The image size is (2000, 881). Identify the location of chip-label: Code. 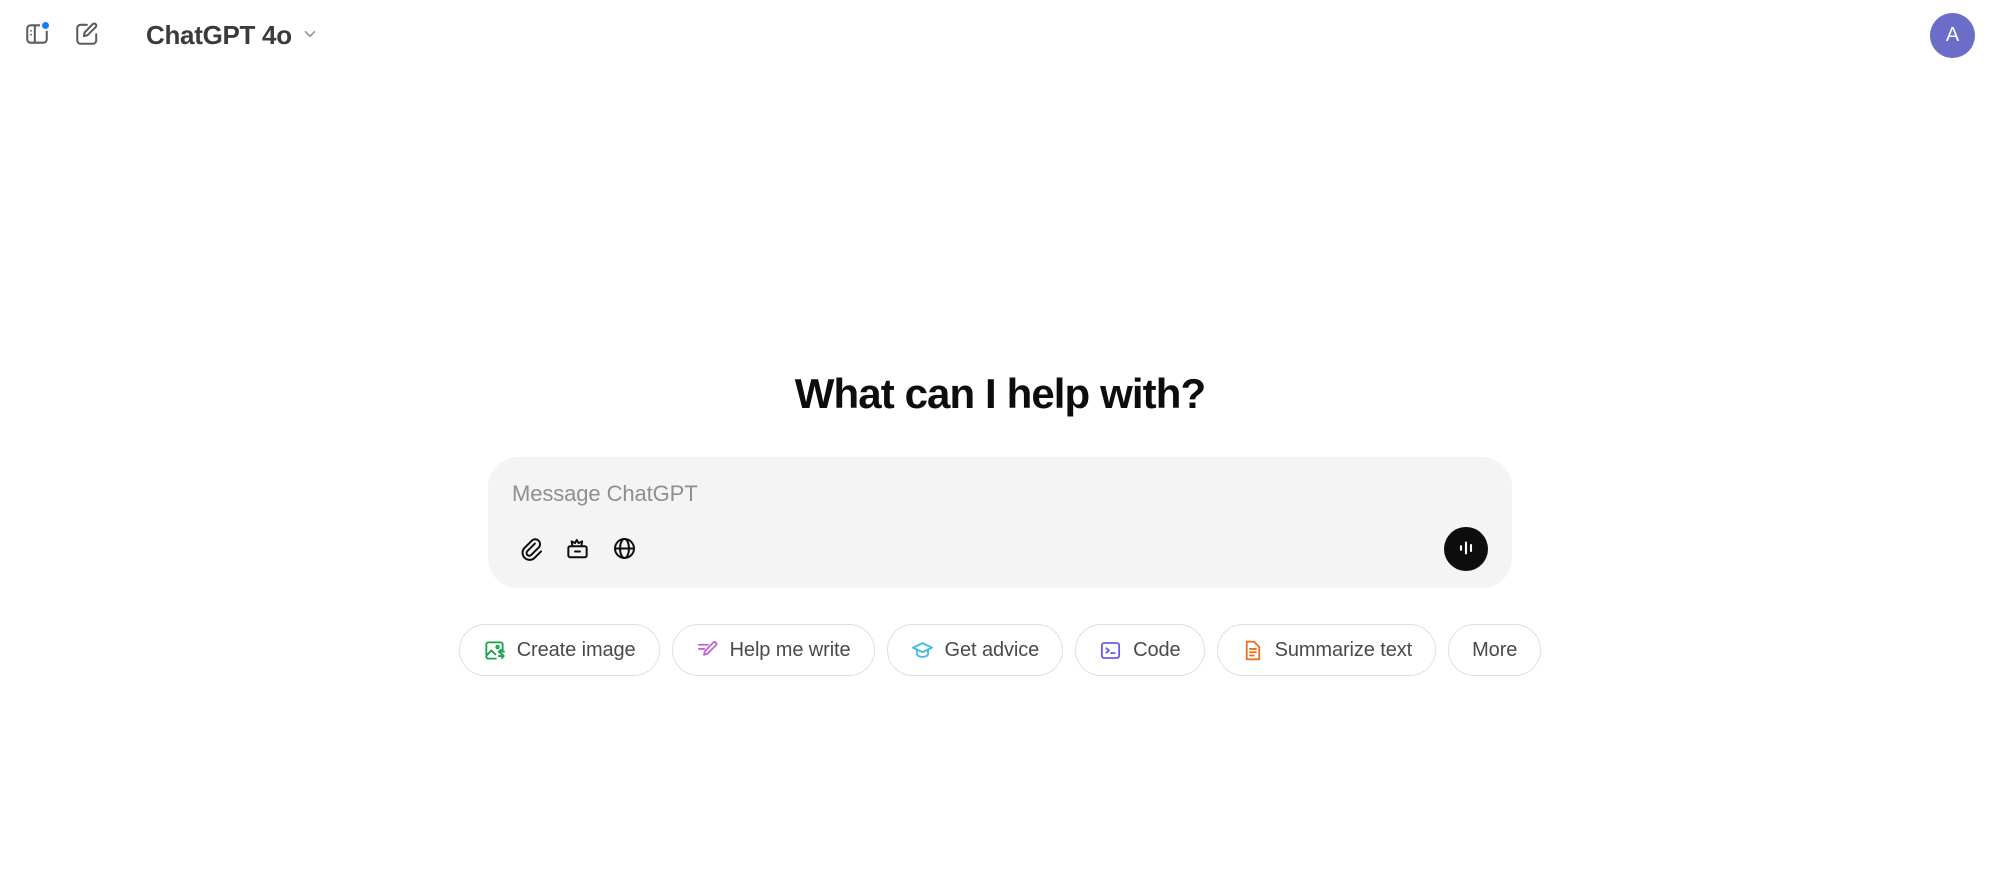
(1157, 649).